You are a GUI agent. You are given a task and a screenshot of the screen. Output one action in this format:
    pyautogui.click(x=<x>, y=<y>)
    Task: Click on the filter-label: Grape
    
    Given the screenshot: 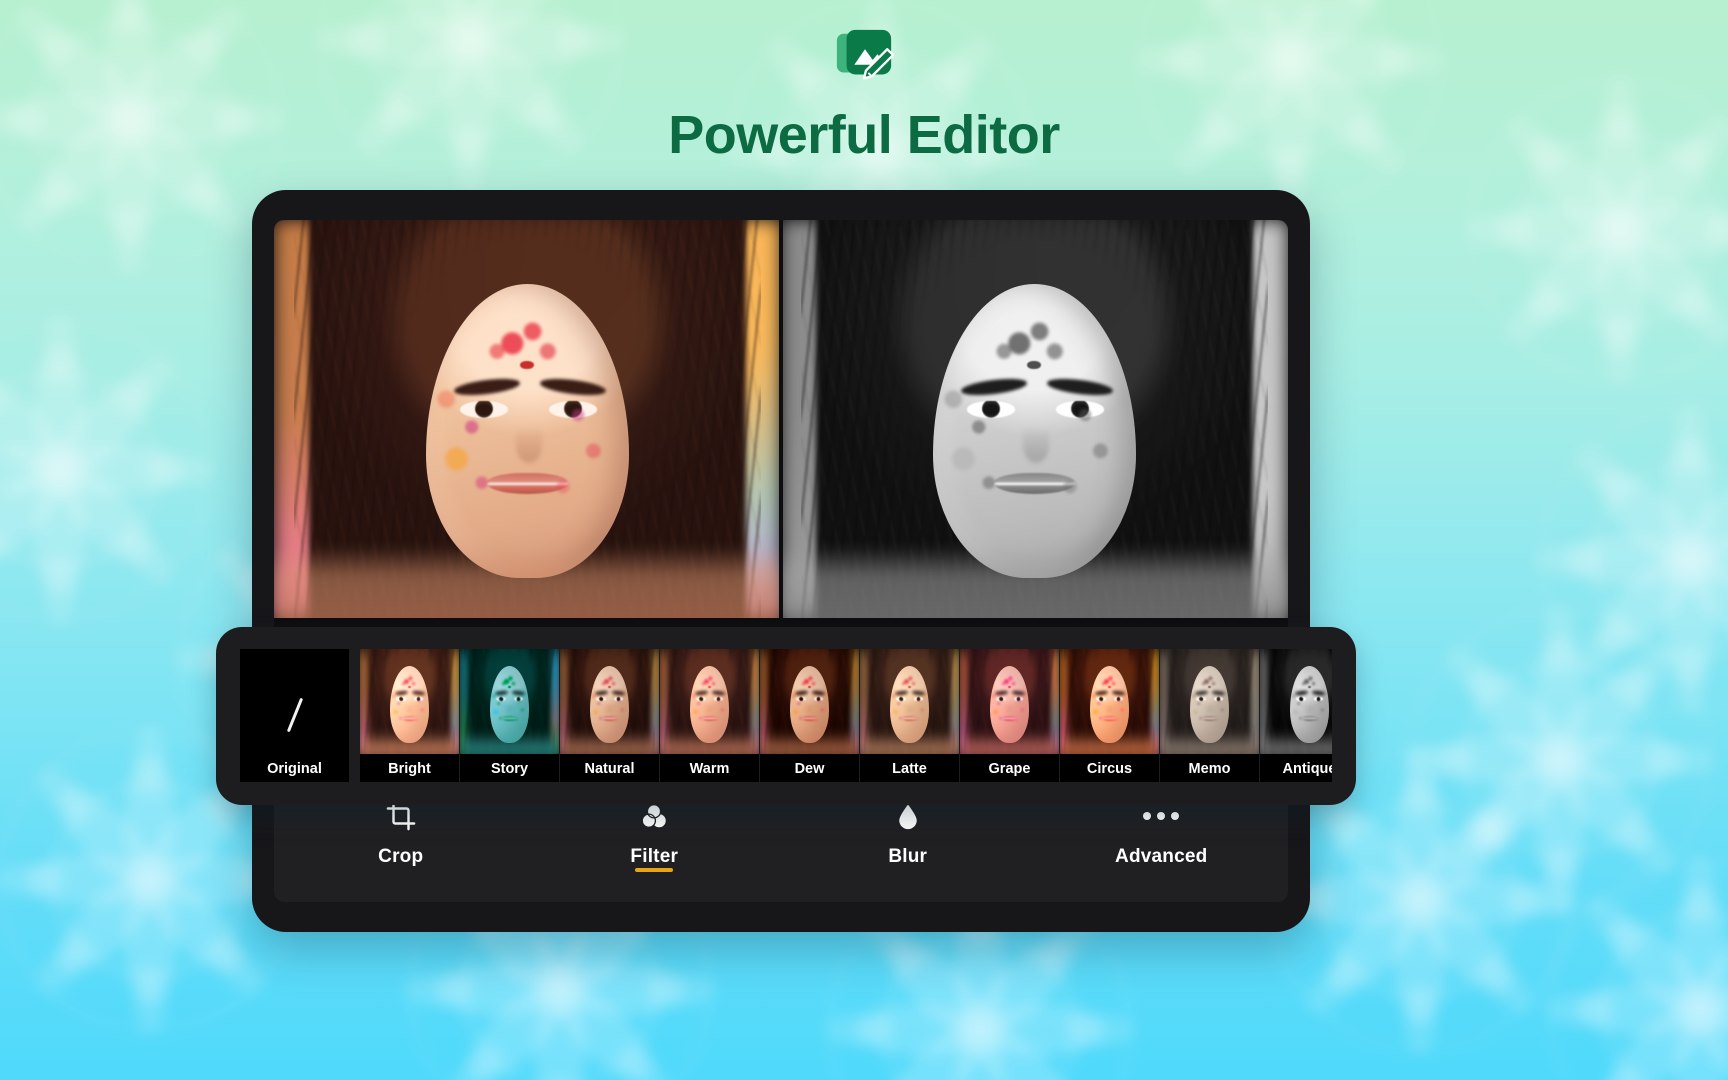 What is the action you would take?
    pyautogui.click(x=1009, y=769)
    